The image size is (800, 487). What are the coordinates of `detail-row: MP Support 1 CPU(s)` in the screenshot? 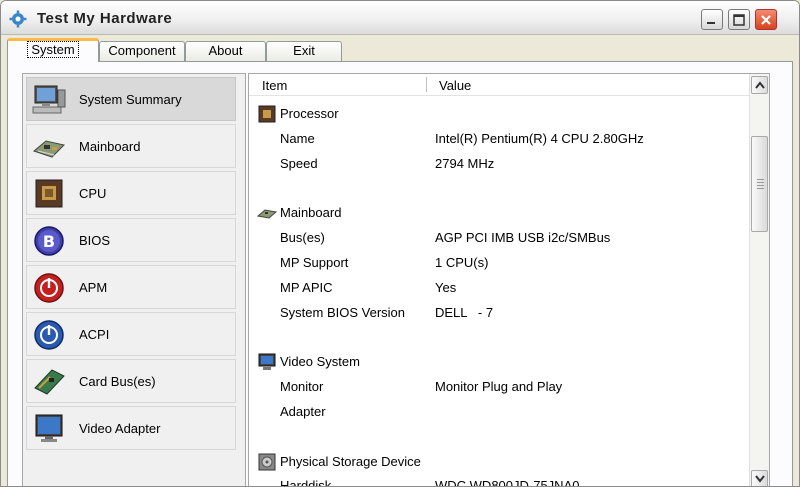 It's located at (499, 263).